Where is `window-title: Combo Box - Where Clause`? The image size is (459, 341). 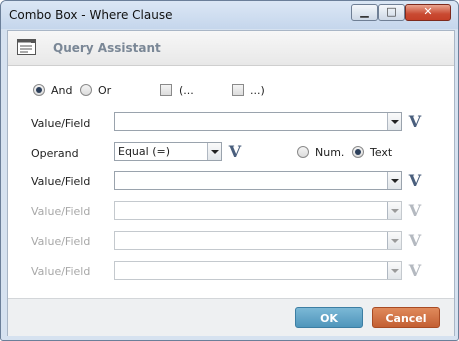 window-title: Combo Box - Where Clause is located at coordinates (91, 15).